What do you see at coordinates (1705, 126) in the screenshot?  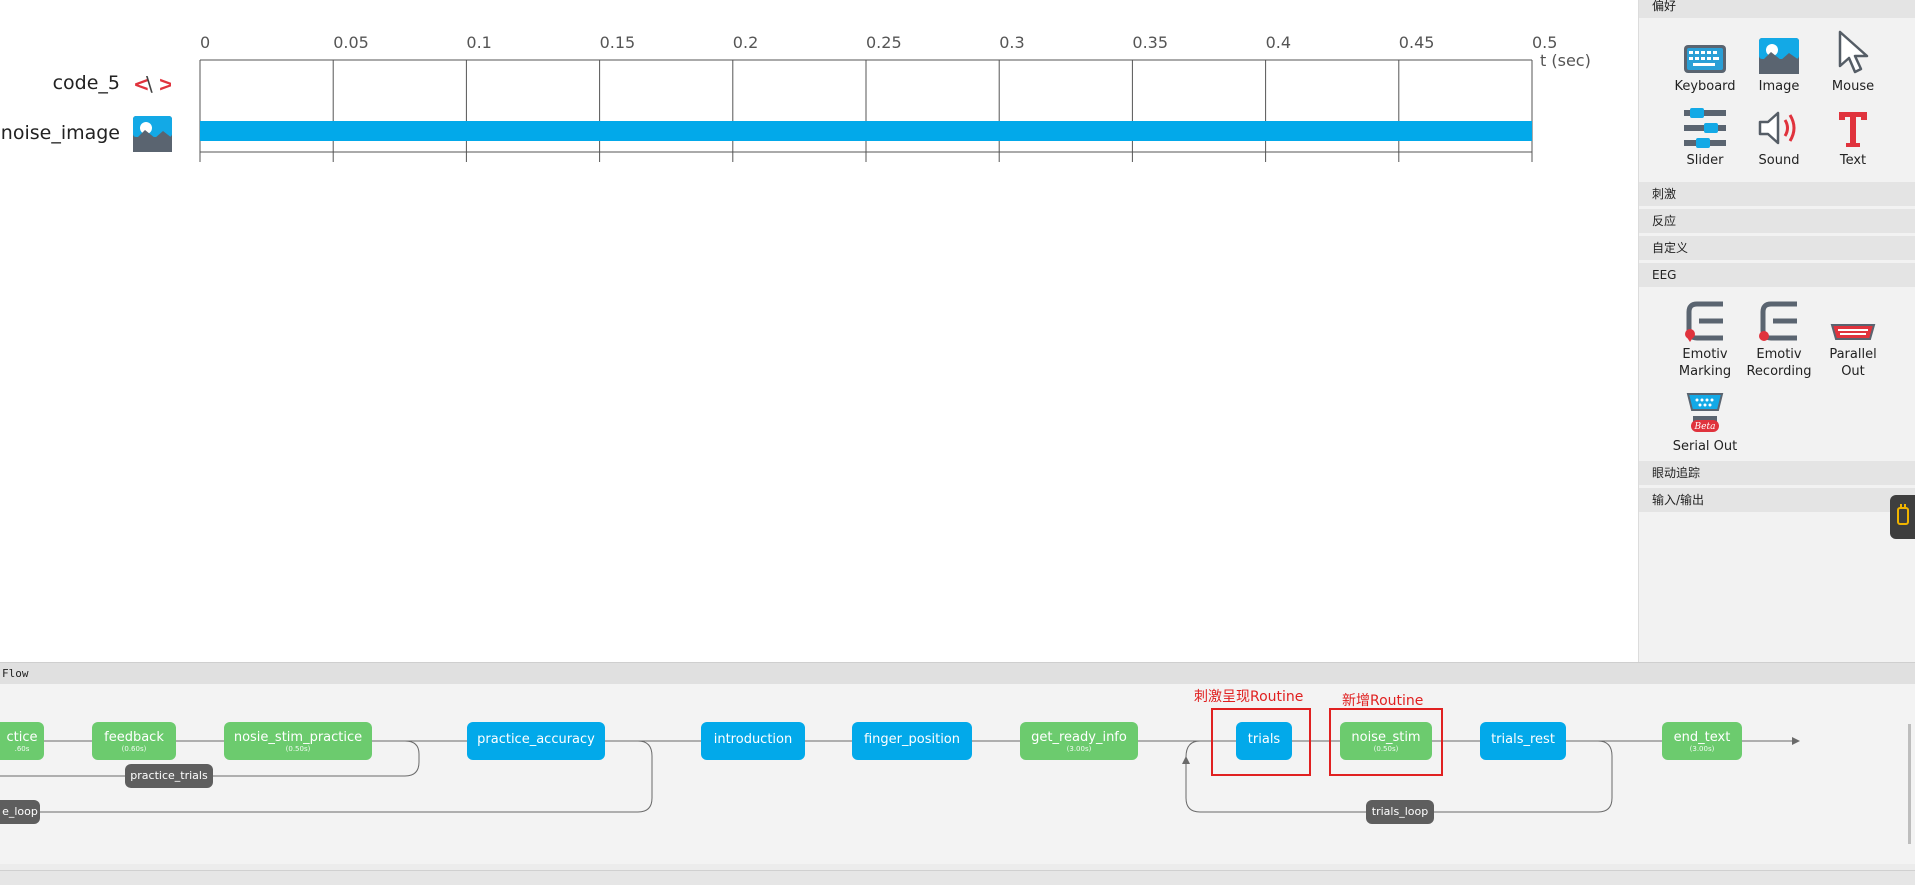 I see `slider-icon` at bounding box center [1705, 126].